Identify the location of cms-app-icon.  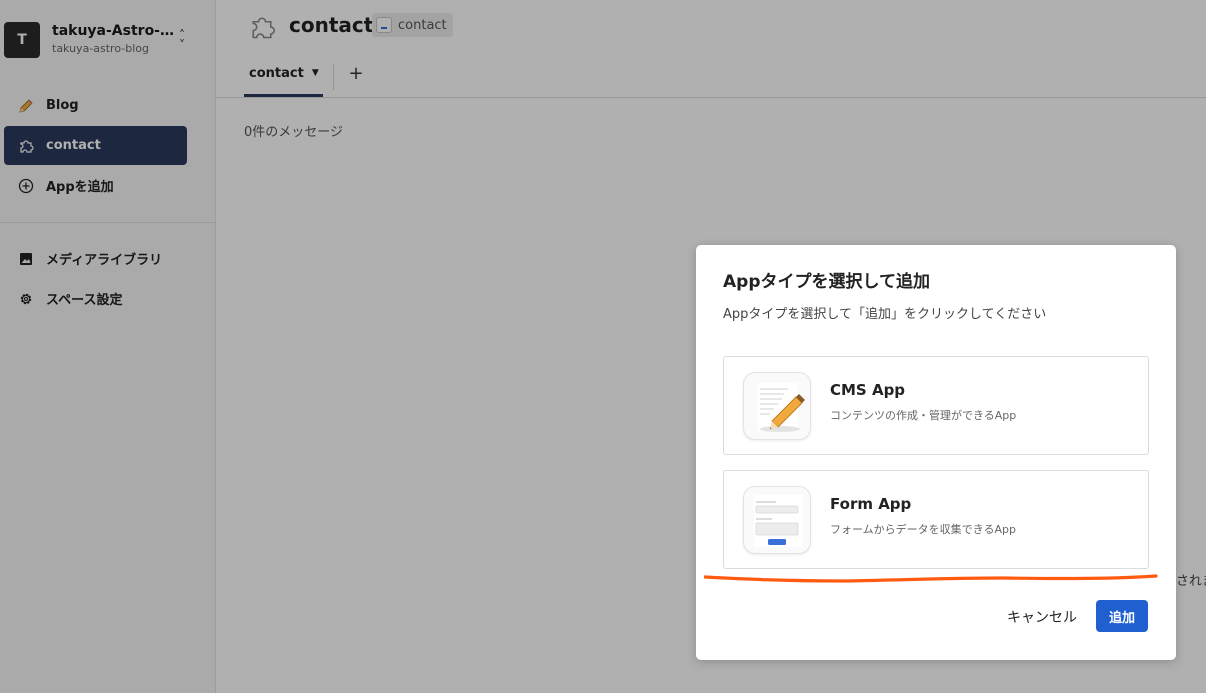
(777, 406).